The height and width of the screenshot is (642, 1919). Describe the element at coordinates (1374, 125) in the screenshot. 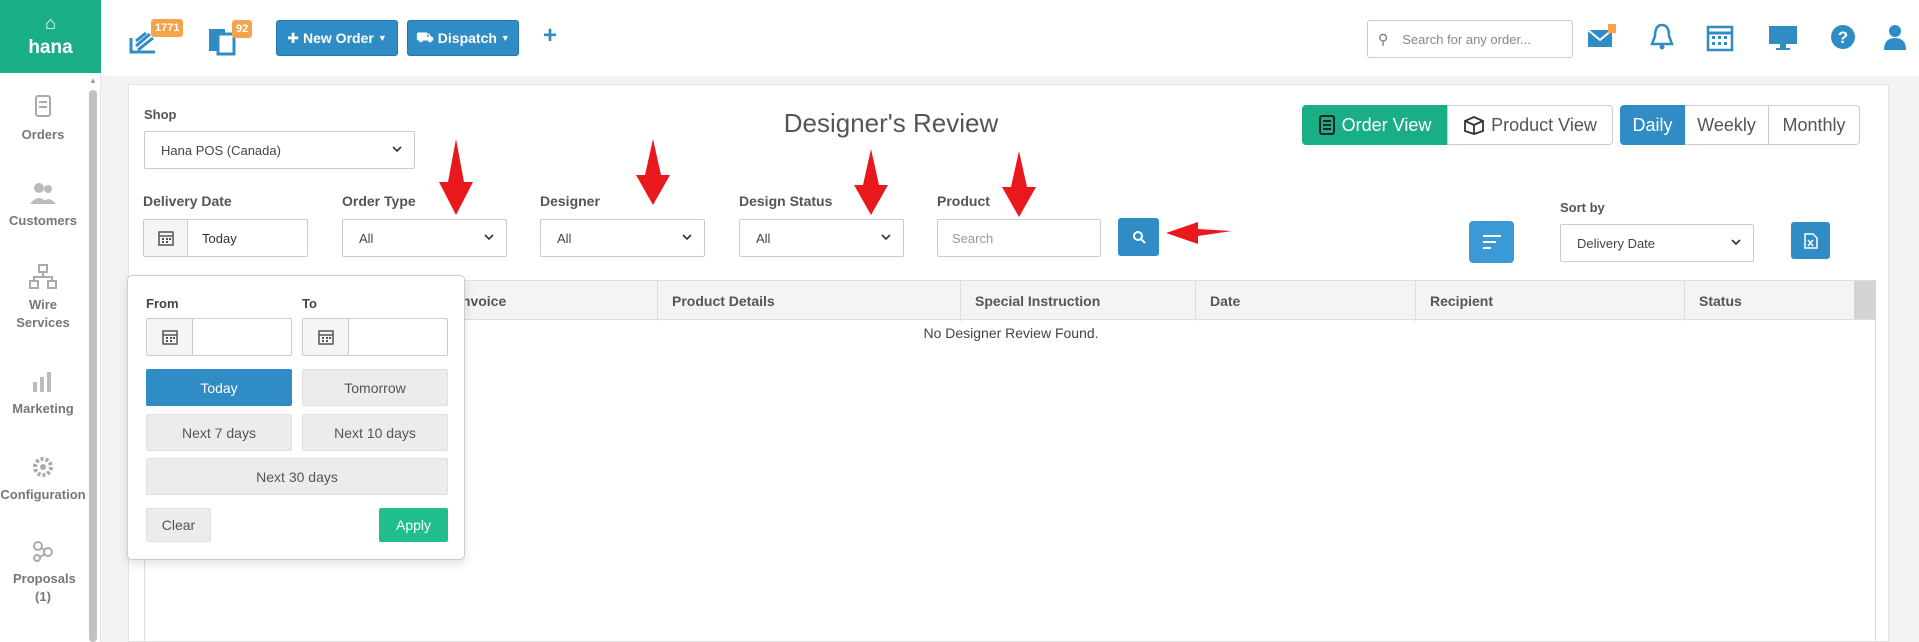

I see `order-view-toggle: Order View` at that location.